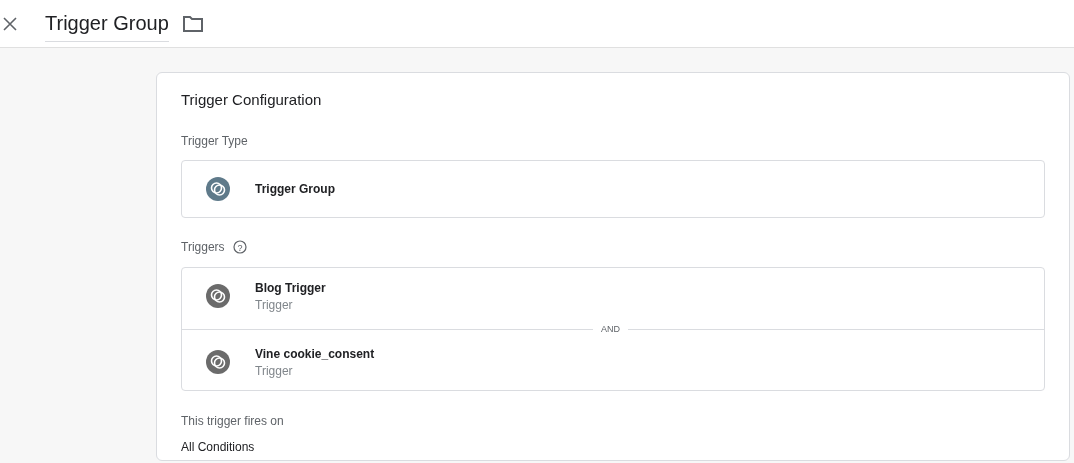 The image size is (1074, 463). What do you see at coordinates (10, 23) in the screenshot?
I see `close-icon` at bounding box center [10, 23].